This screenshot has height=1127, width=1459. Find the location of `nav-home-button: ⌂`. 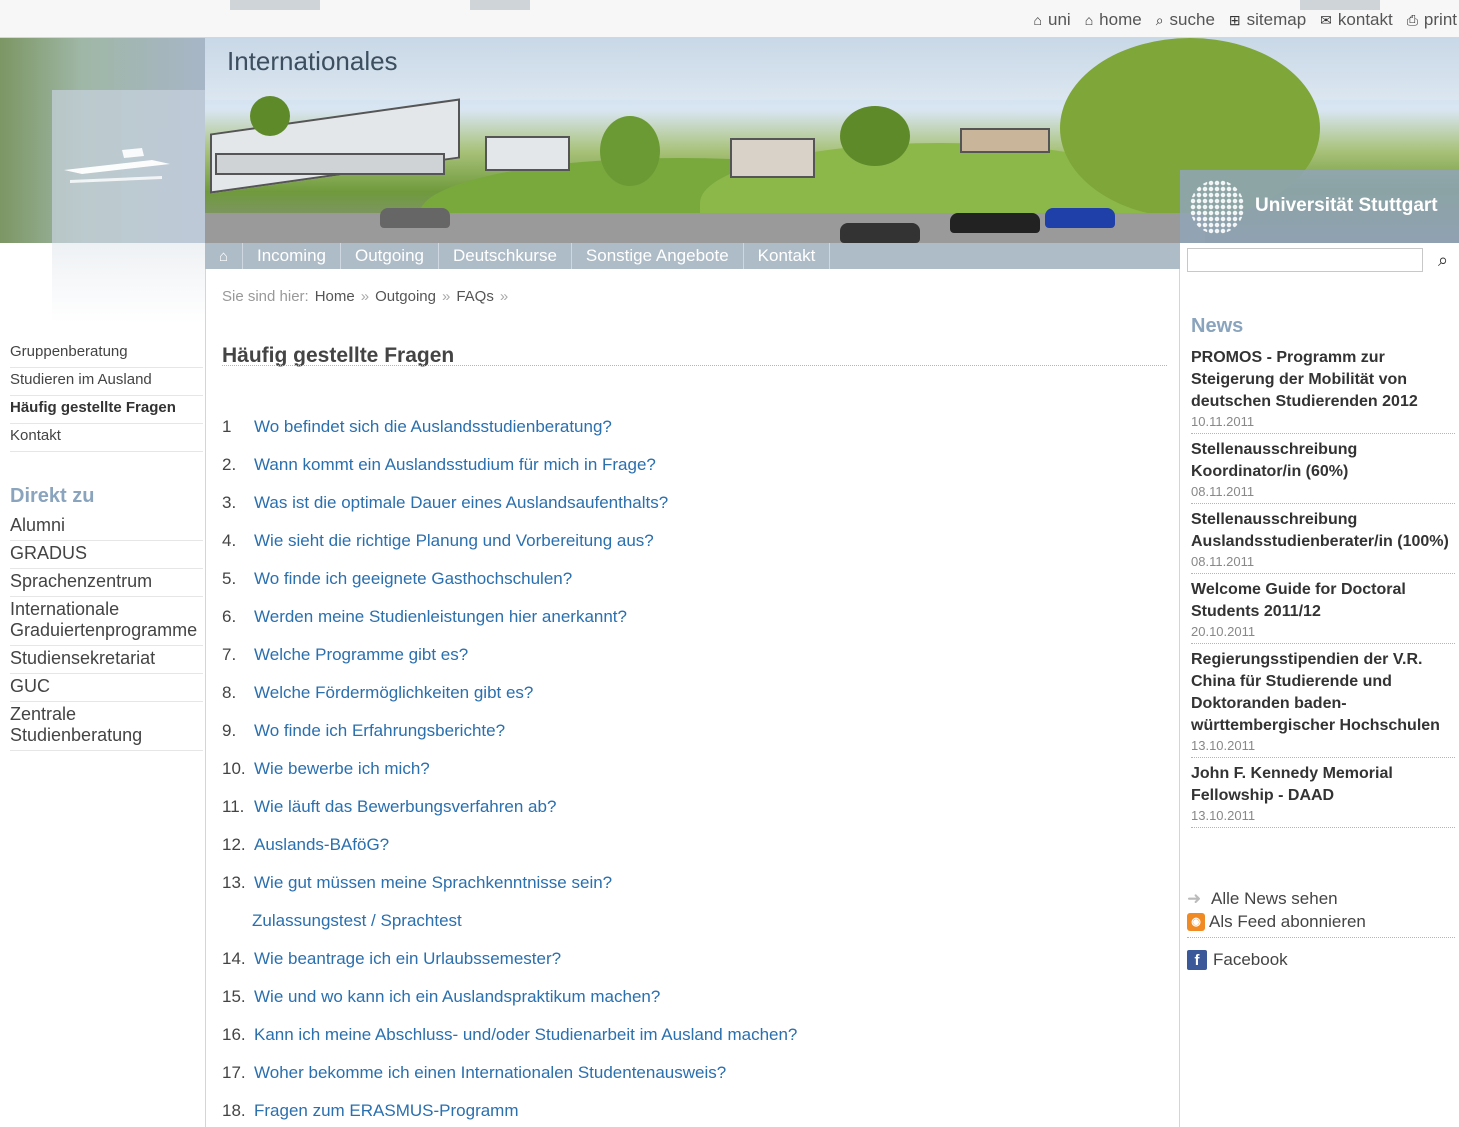

nav-home-button: ⌂ is located at coordinates (224, 256).